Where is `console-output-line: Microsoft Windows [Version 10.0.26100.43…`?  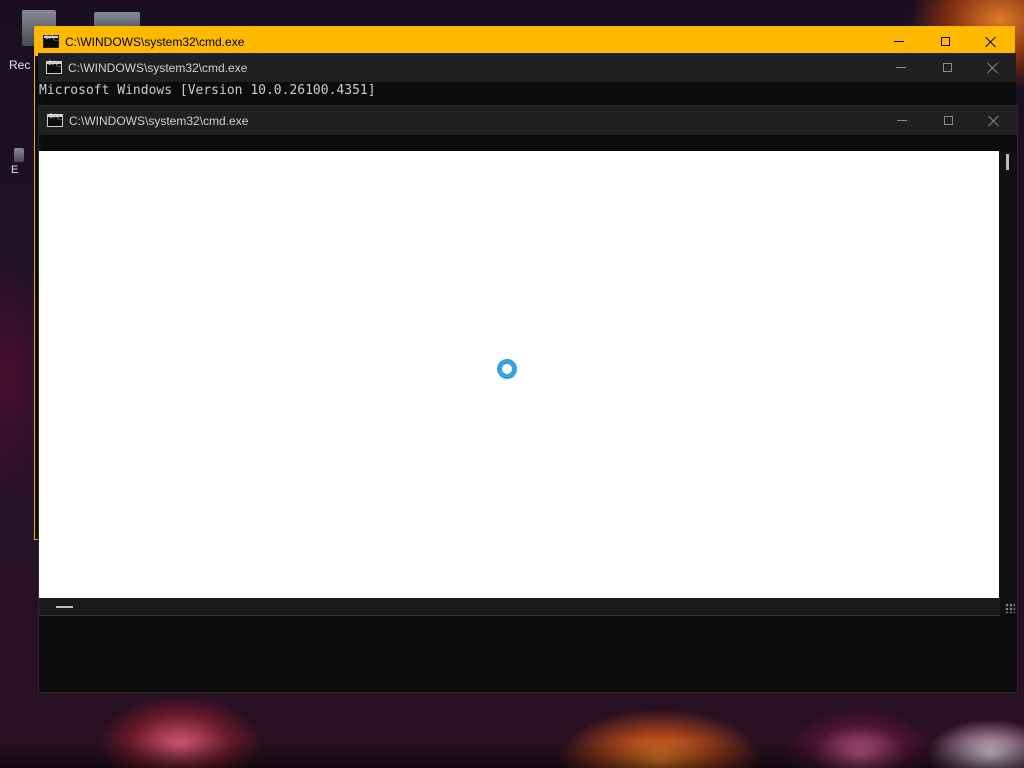 console-output-line: Microsoft Windows [Version 10.0.26100.43… is located at coordinates (207, 90).